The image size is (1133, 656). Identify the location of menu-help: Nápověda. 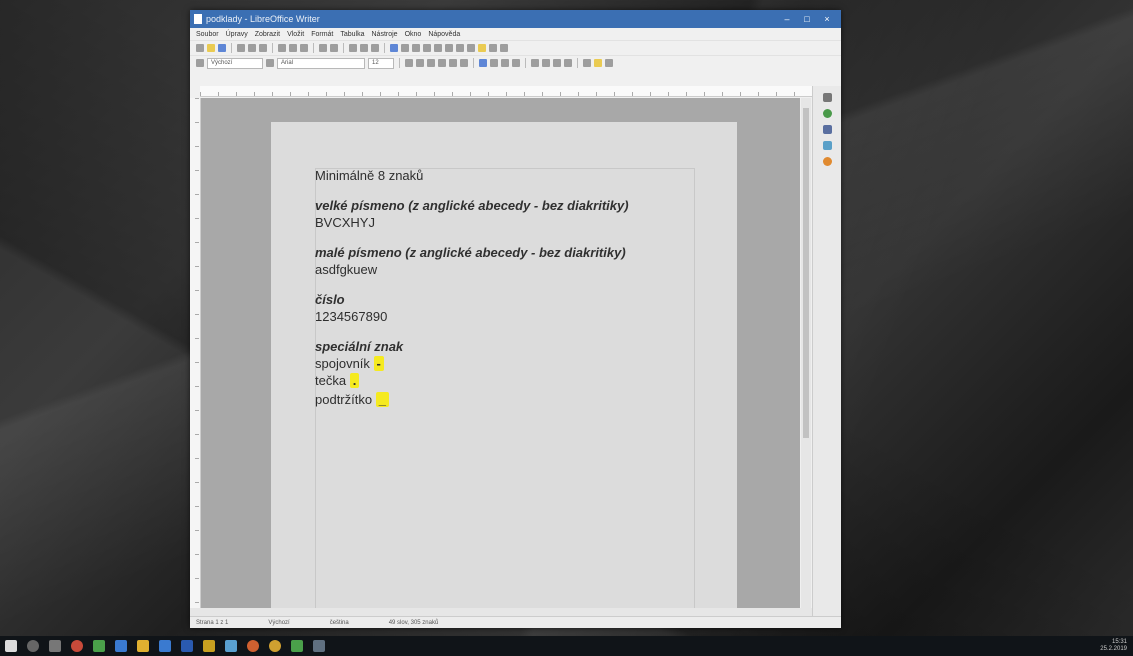
(444, 34).